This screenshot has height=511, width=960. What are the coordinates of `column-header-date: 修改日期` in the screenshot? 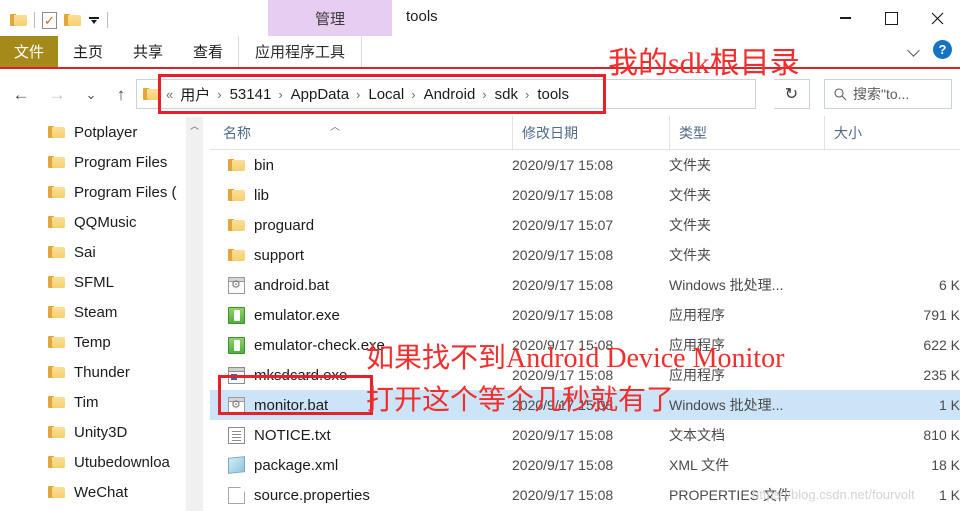 It's located at (590, 132).